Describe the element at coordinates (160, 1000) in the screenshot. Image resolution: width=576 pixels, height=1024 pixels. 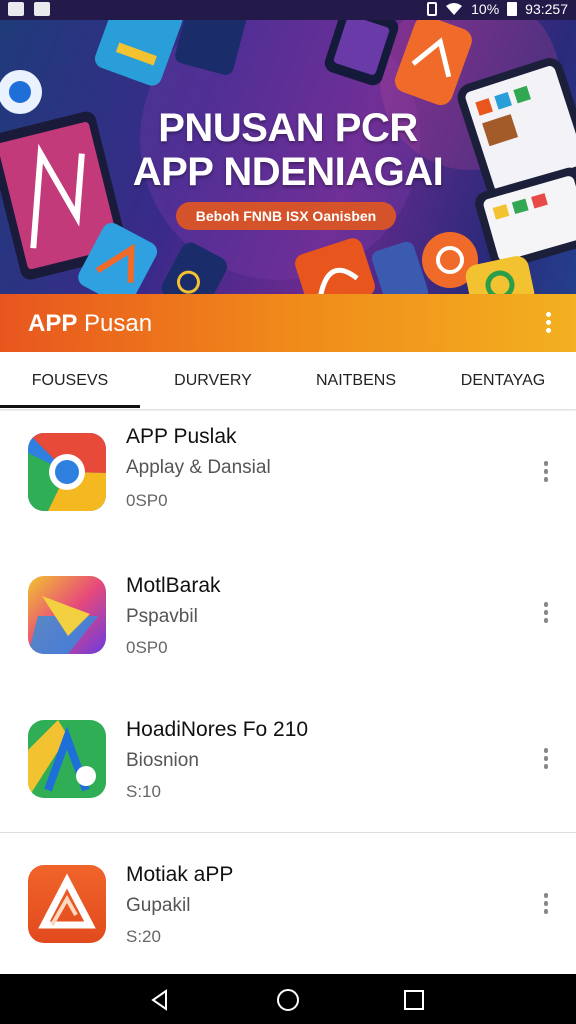
I see `back-icon` at that location.